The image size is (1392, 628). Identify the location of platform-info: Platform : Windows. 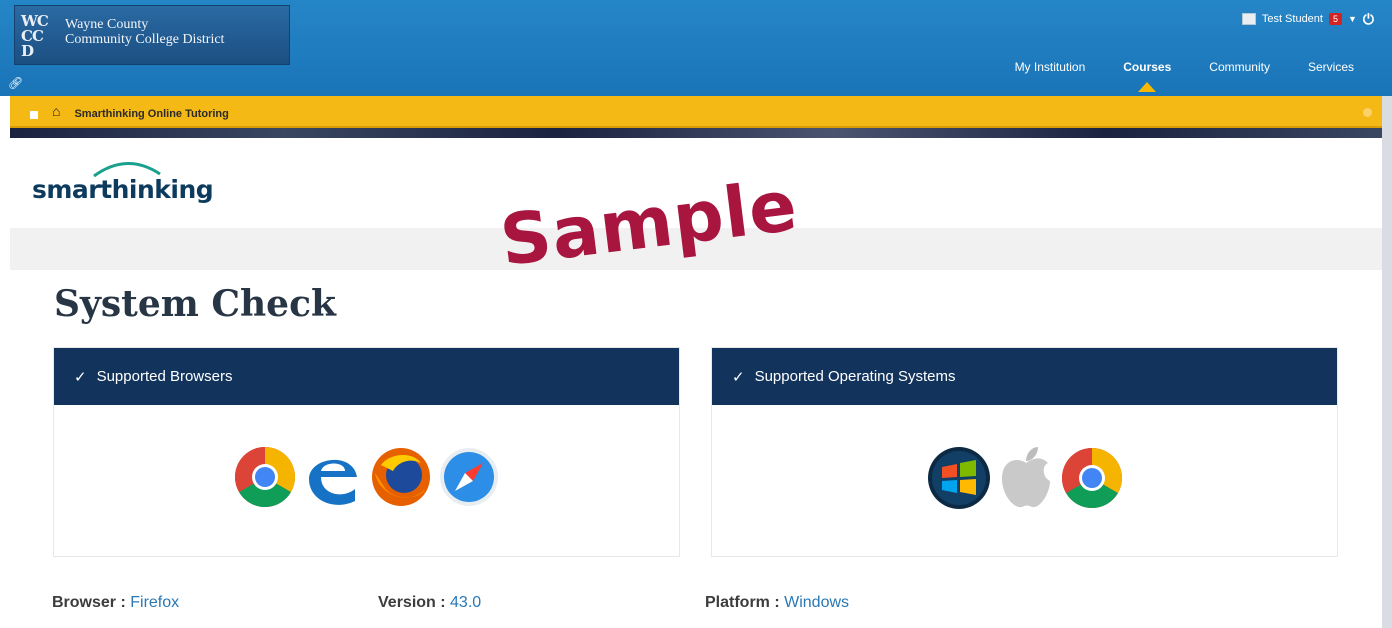
(777, 603).